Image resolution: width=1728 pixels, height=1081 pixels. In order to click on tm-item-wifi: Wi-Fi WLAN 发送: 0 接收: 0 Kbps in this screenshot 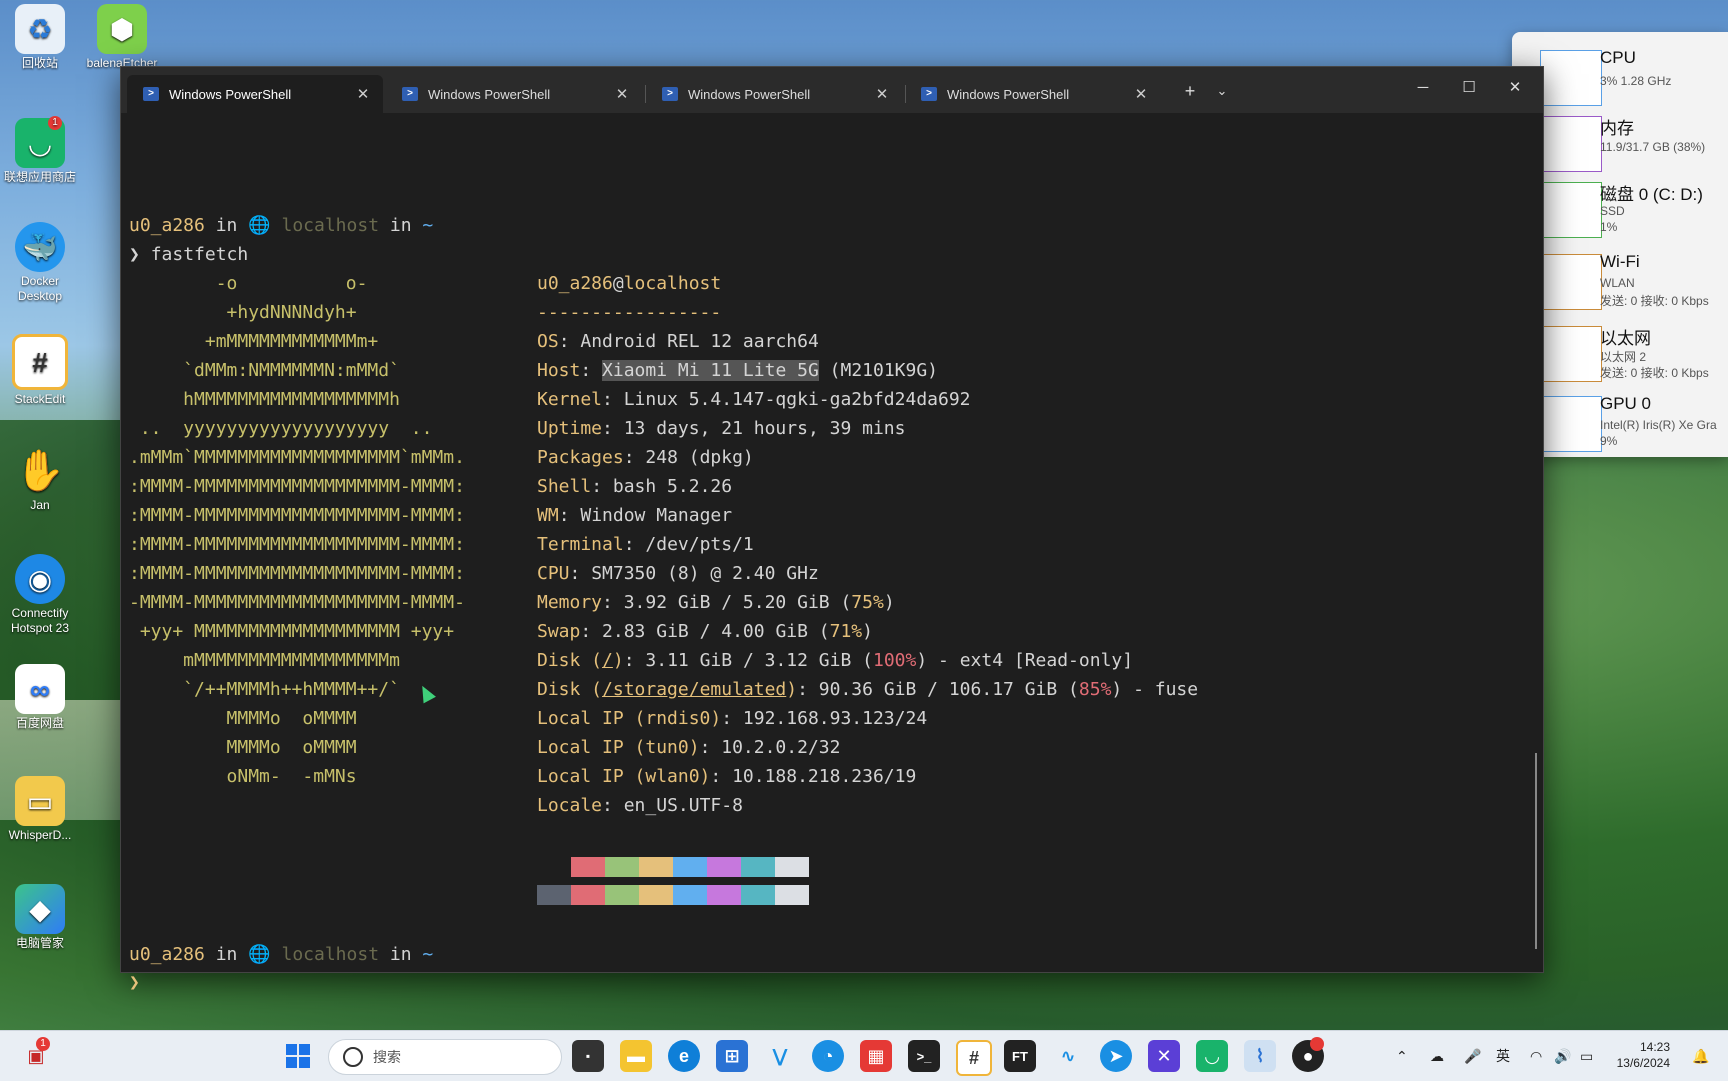, I will do `click(1620, 281)`.